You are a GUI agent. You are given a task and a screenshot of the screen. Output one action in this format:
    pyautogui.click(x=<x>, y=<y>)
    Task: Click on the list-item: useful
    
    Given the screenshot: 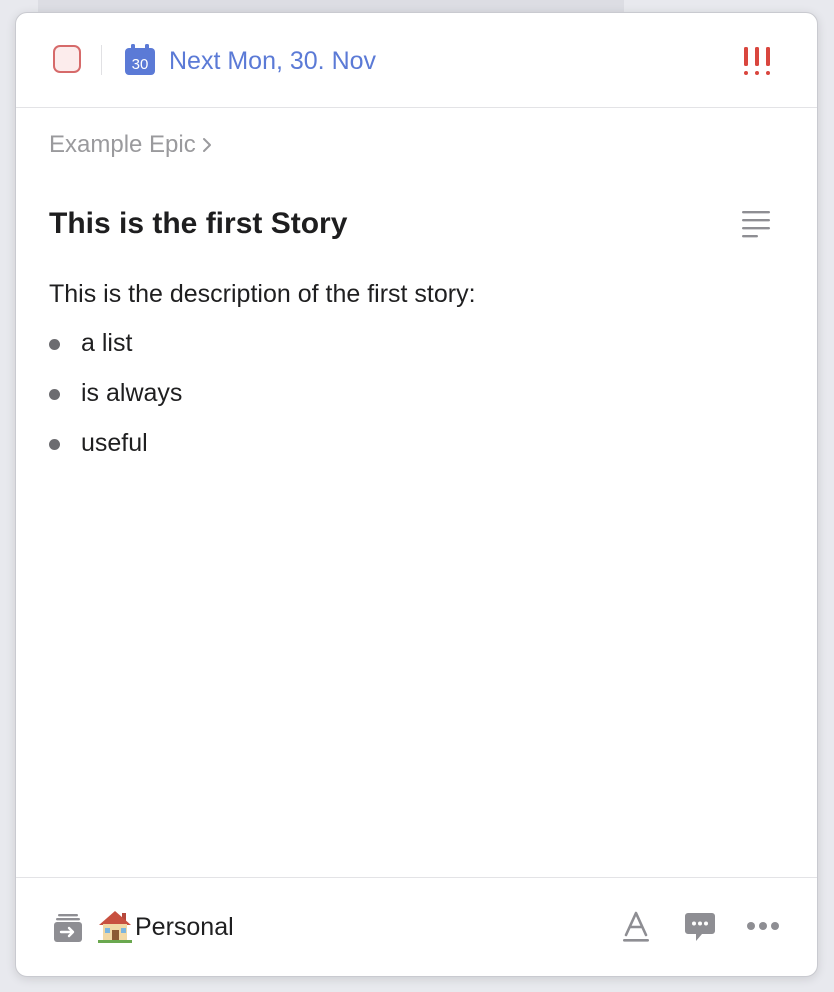 What is the action you would take?
    pyautogui.click(x=115, y=454)
    